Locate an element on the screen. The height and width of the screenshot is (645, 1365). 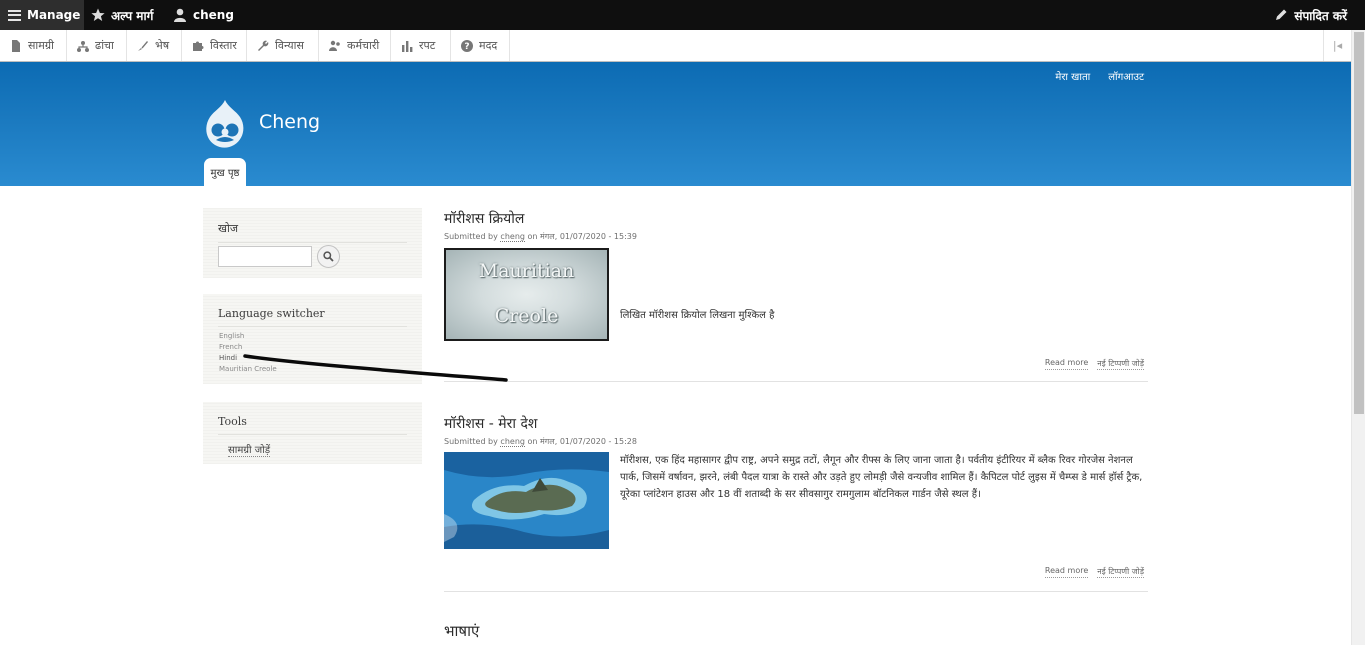
user-tab: cheng is located at coordinates (203, 15).